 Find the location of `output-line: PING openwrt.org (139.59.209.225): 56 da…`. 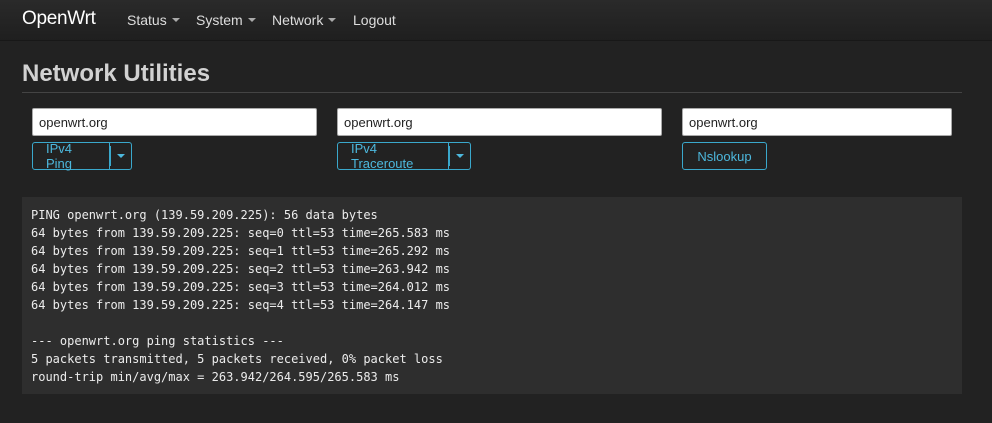

output-line: PING openwrt.org (139.59.209.225): 56 da… is located at coordinates (204, 215).